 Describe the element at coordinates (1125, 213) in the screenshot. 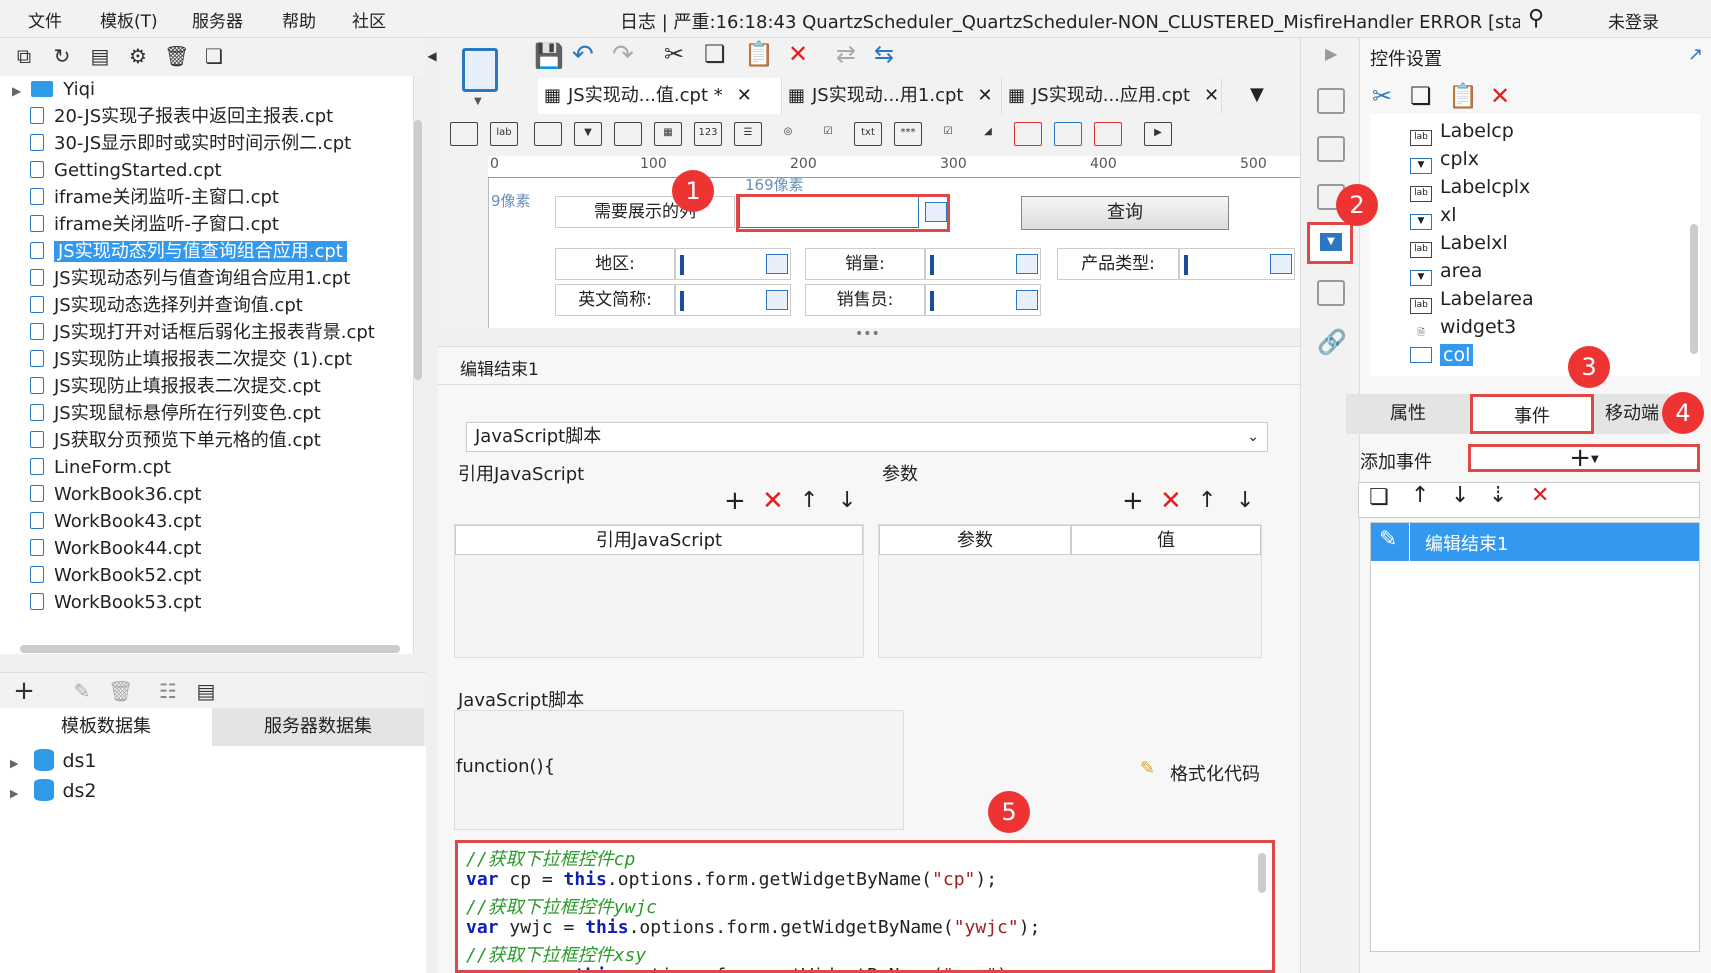

I see `query-button: 查询` at that location.